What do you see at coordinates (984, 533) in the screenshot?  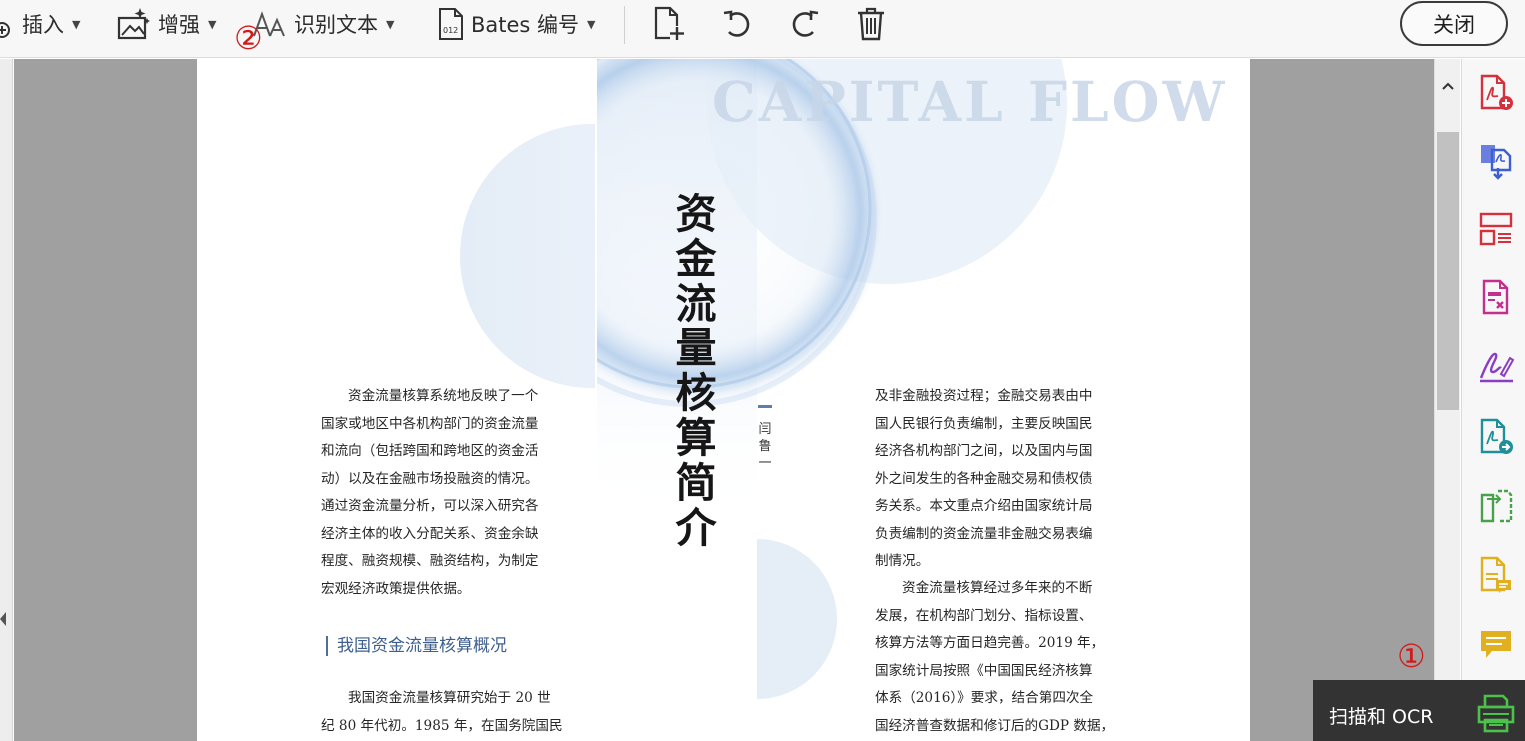 I see `text-line: 负责编制的资金流量非金融交易表编` at bounding box center [984, 533].